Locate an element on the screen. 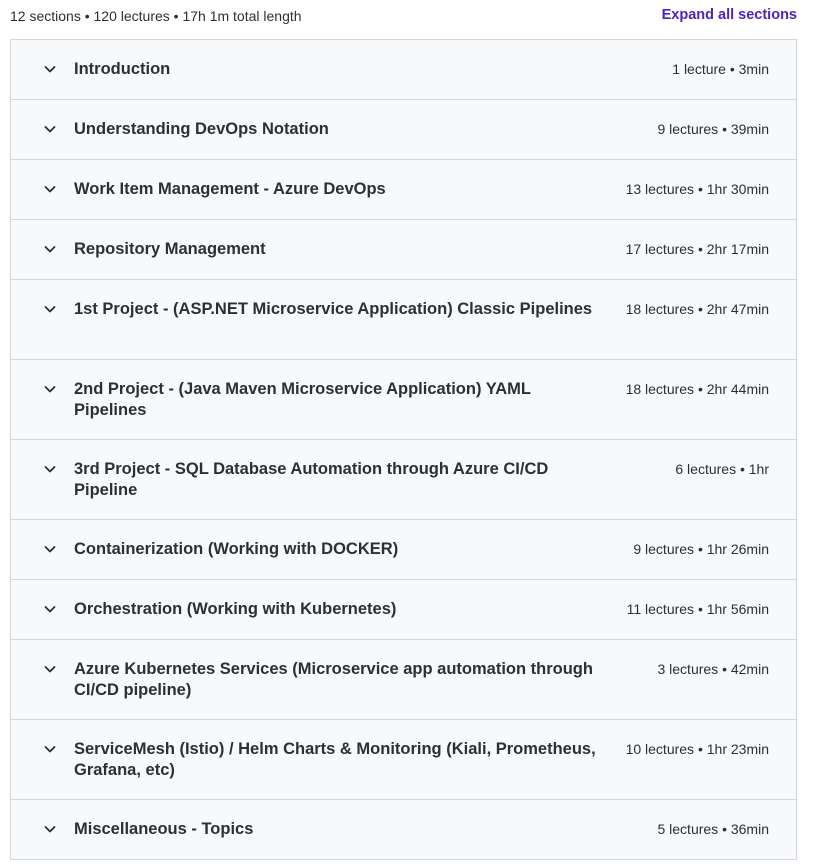 The width and height of the screenshot is (824, 867). section-meta: 3 lectures • 42min is located at coordinates (713, 669).